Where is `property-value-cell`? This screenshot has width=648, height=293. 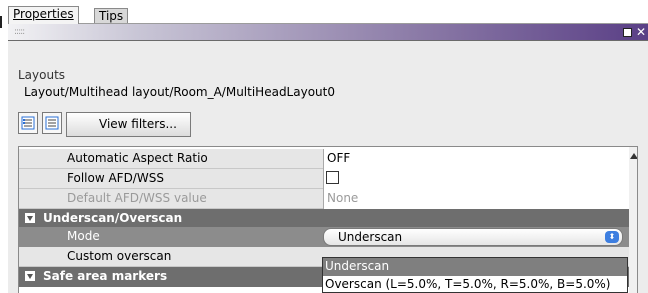
property-value-cell is located at coordinates (476, 179).